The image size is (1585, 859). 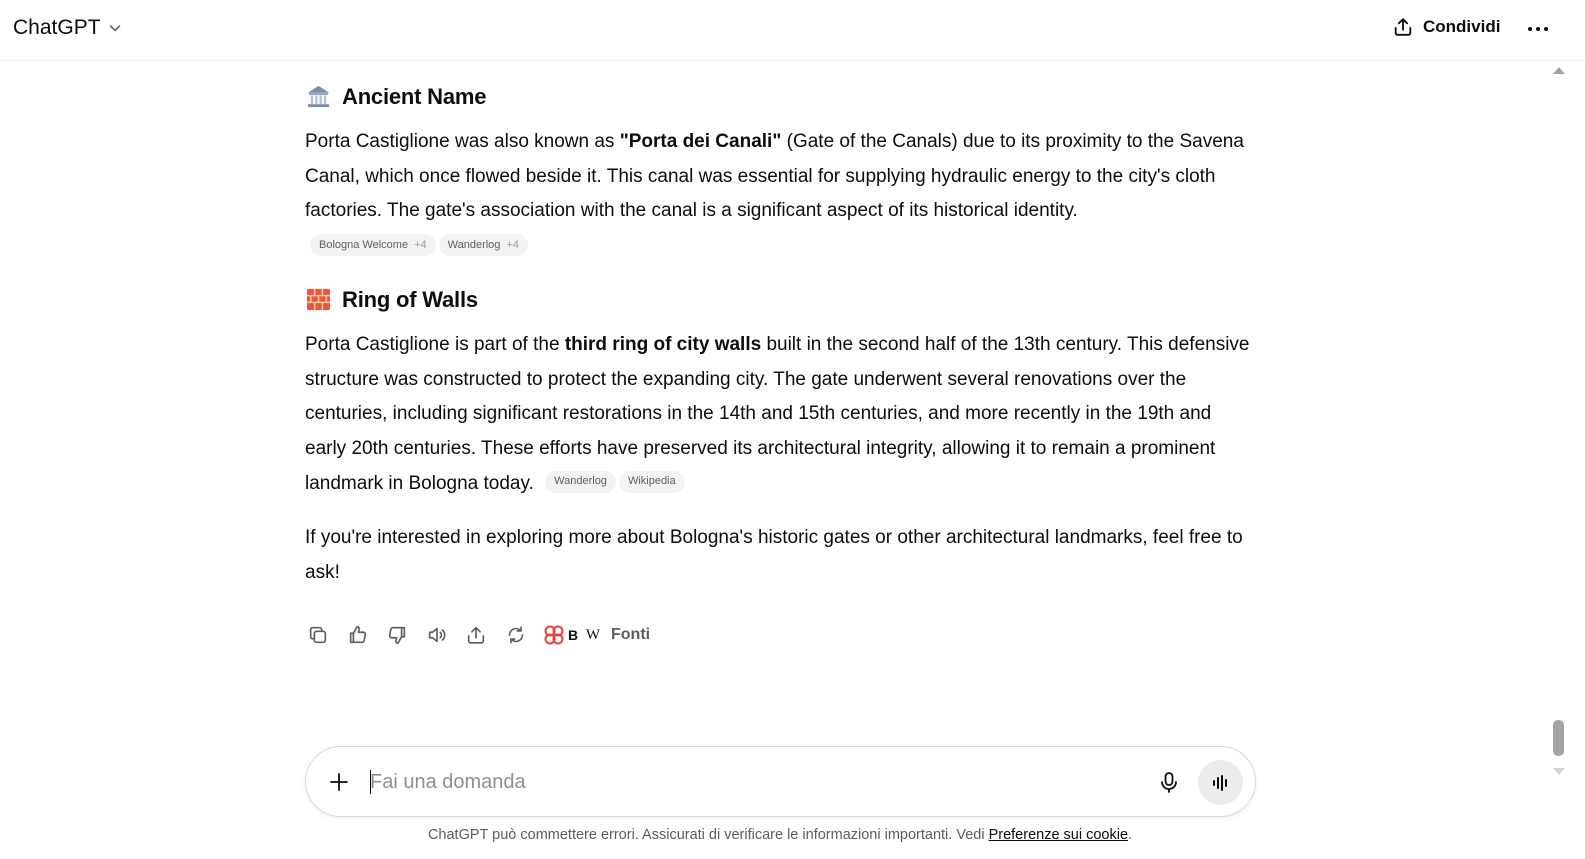 I want to click on citation-label: Bologna Welcome, so click(x=364, y=245).